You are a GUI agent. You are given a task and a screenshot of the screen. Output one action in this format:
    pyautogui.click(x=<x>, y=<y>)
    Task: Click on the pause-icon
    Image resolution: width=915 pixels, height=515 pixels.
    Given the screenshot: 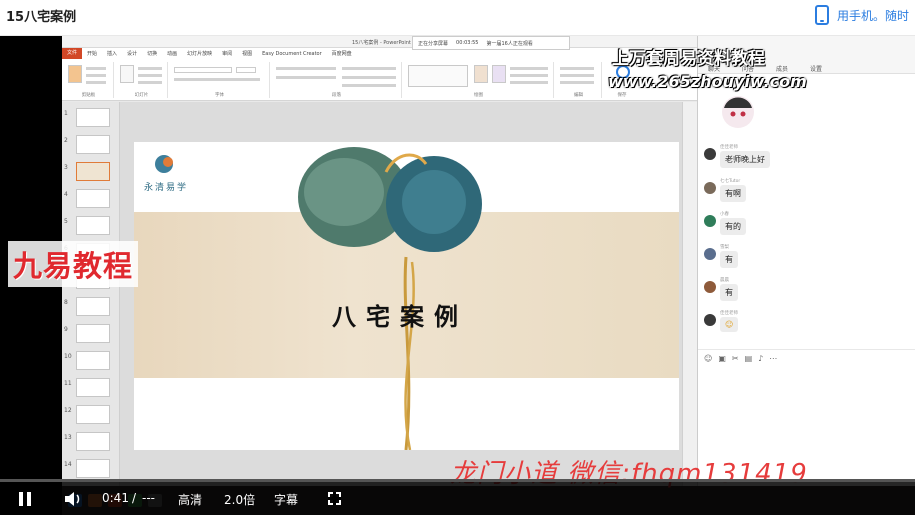 What is the action you would take?
    pyautogui.click(x=25, y=499)
    